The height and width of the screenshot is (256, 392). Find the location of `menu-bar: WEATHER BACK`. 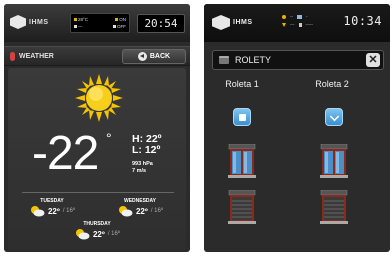

menu-bar: WEATHER BACK is located at coordinates (97, 56).